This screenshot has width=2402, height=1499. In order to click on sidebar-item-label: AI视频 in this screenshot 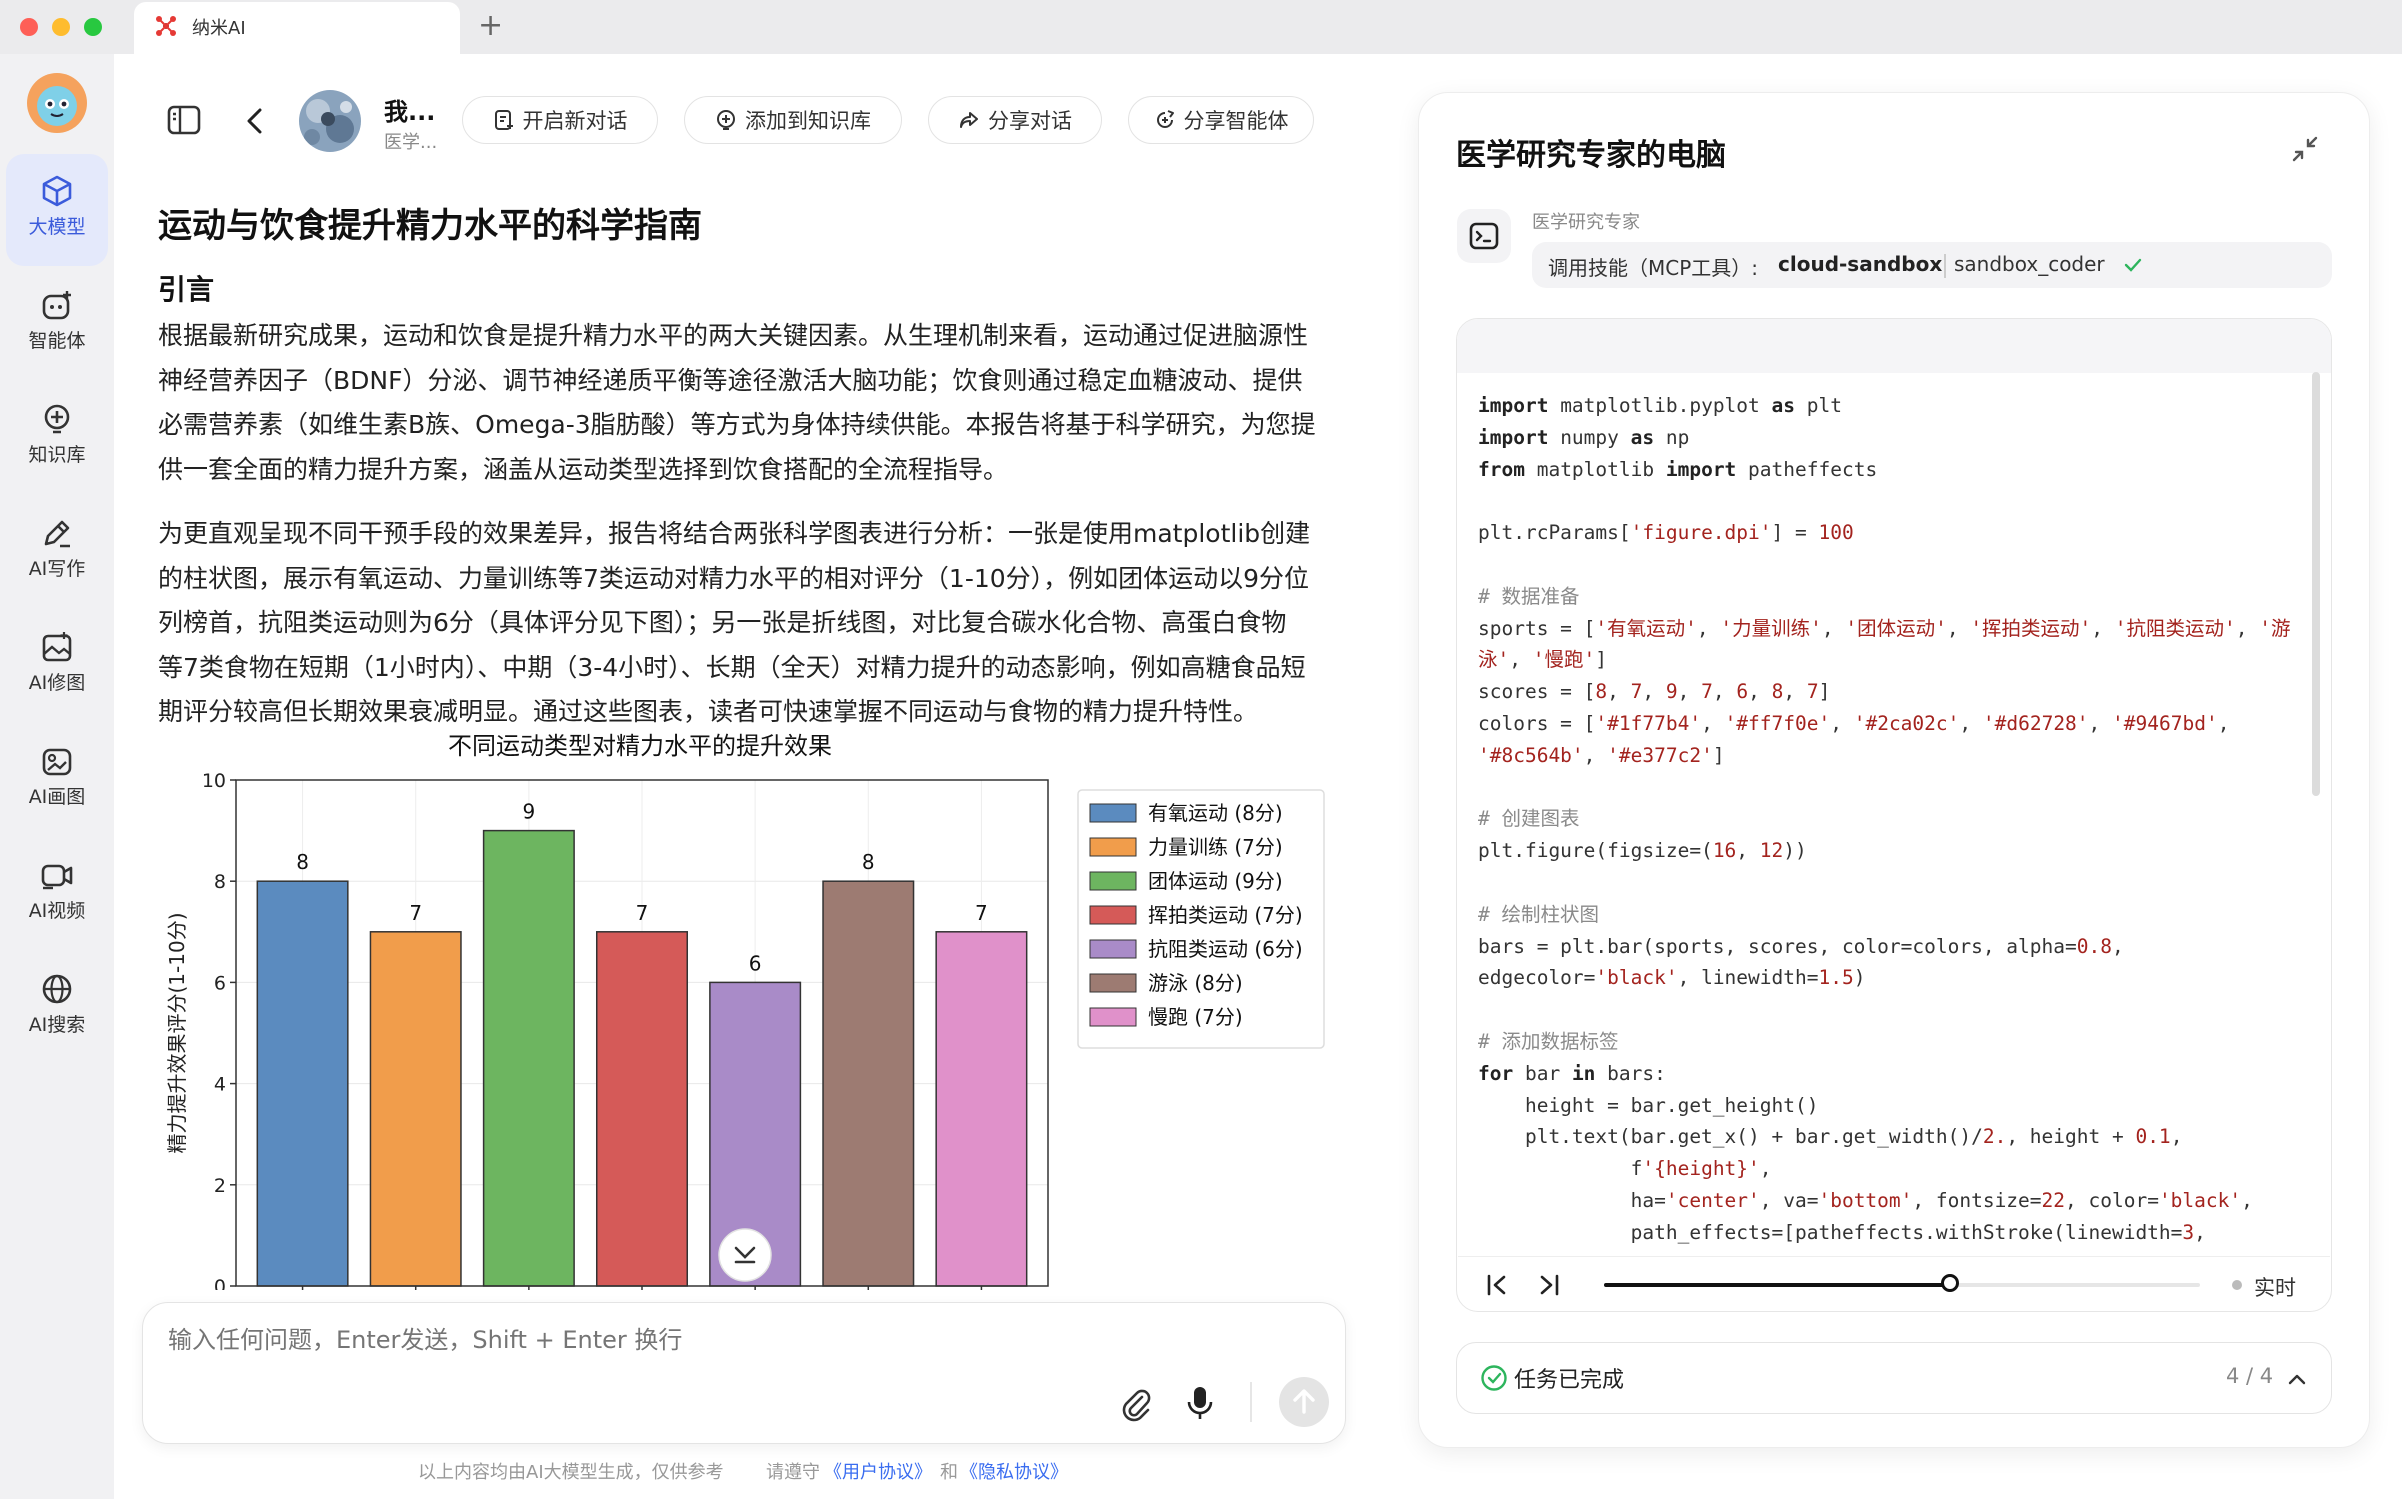, I will do `click(57, 911)`.